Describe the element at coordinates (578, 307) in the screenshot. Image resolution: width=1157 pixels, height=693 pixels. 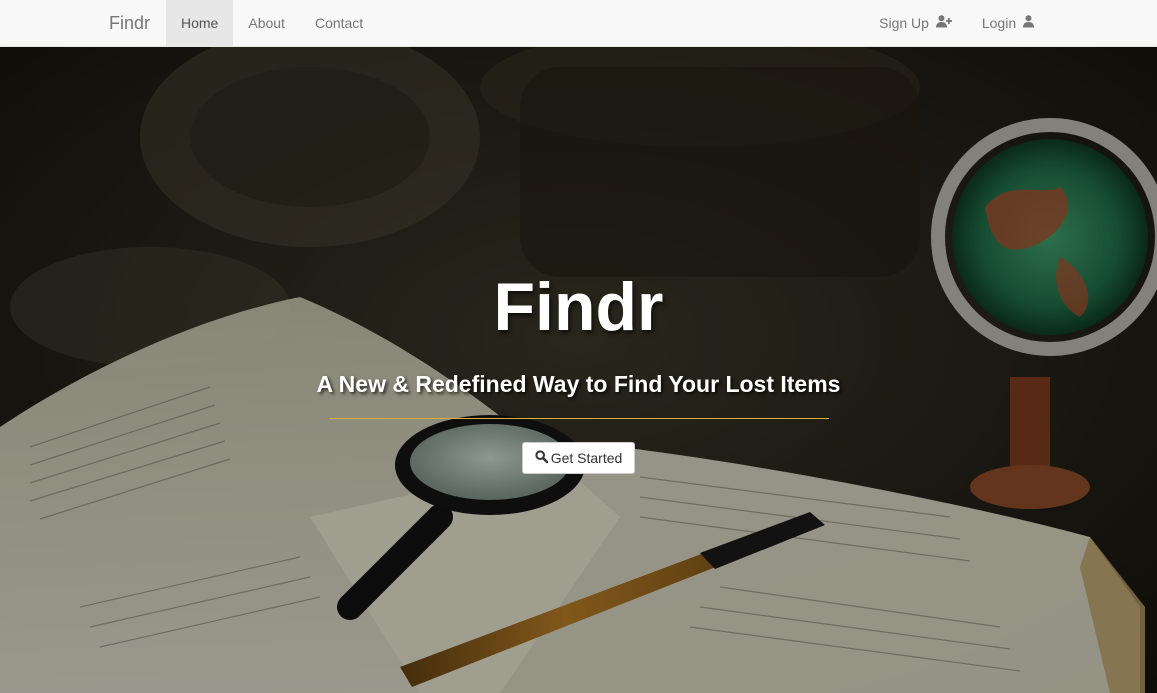
I see `hero-title: Findr` at that location.